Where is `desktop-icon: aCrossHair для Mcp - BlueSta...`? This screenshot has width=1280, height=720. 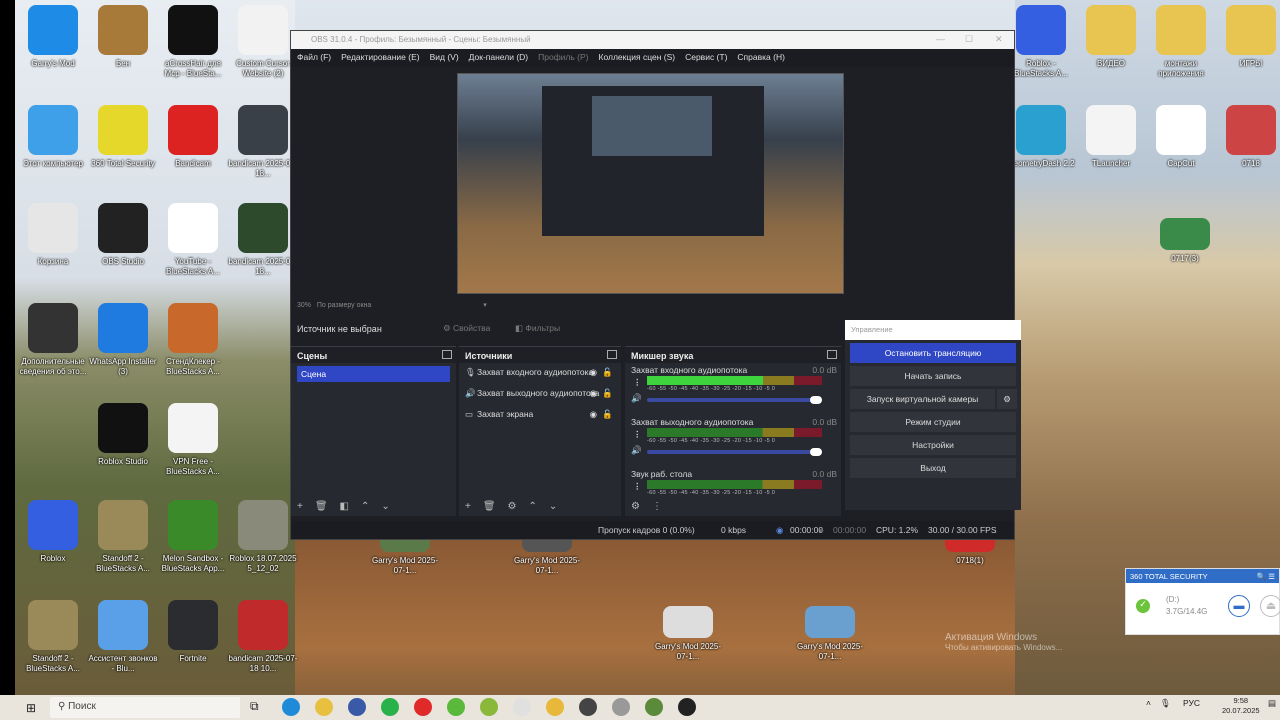
desktop-icon: aCrossHair для Mcp - BlueSta... is located at coordinates (193, 42).